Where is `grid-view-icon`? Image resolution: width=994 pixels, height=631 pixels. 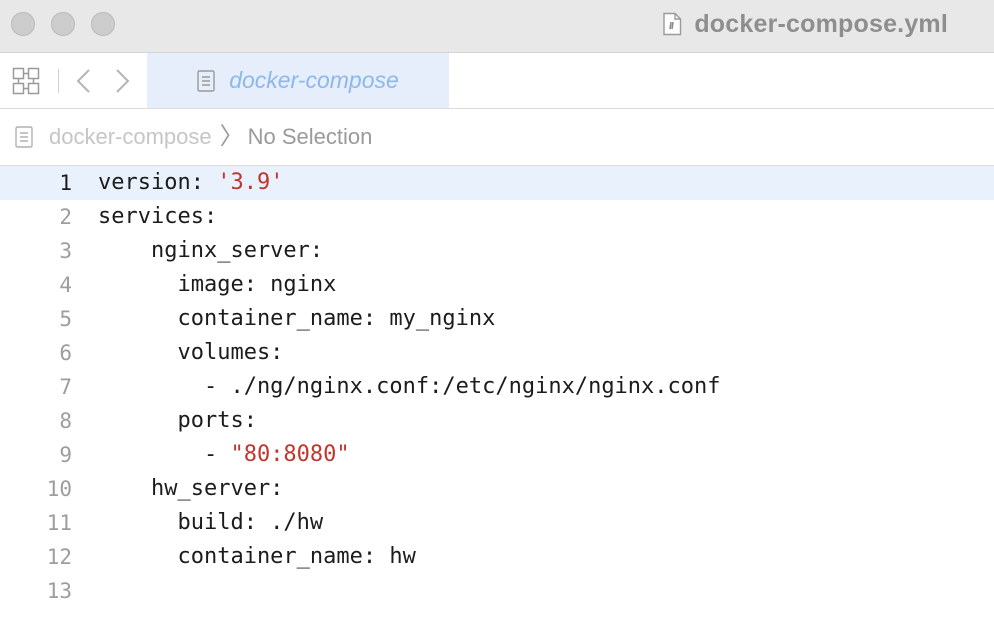
grid-view-icon is located at coordinates (26, 81).